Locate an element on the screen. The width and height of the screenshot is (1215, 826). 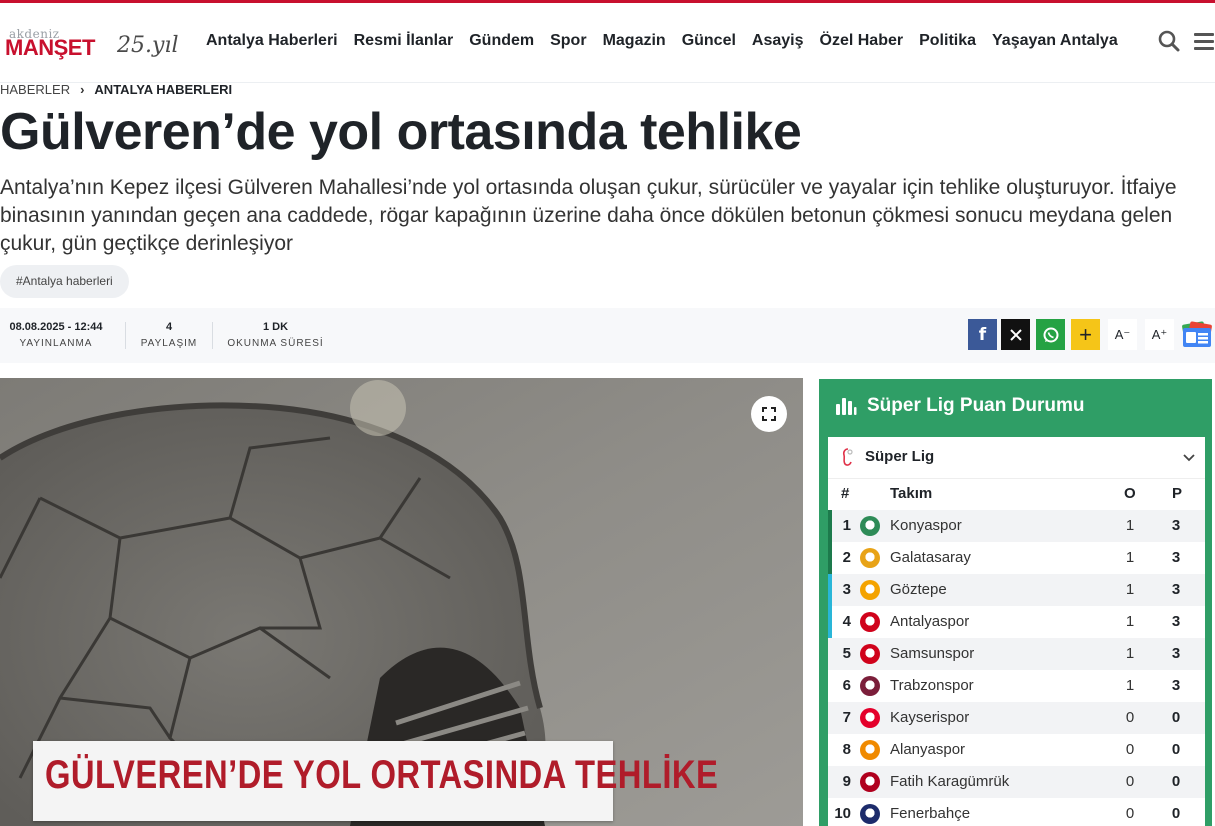
x-icon is located at coordinates (1015, 334).